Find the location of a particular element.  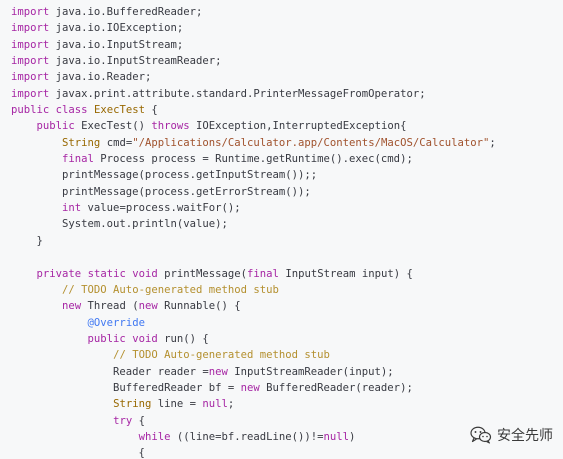

code-token: ; is located at coordinates (231, 404).